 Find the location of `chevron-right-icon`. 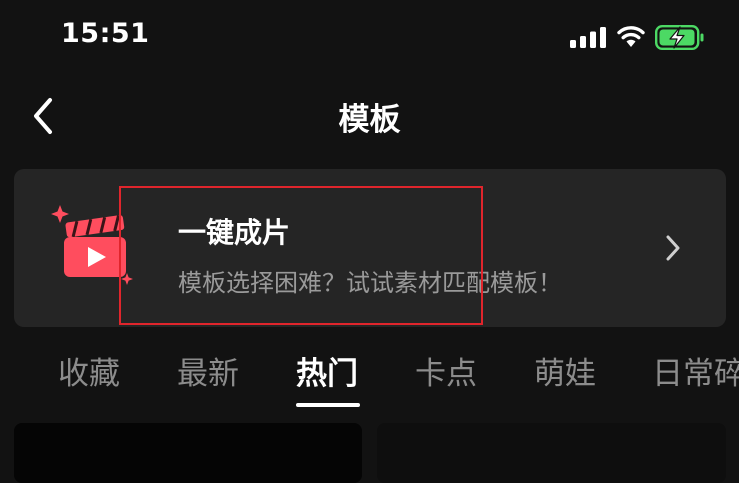

chevron-right-icon is located at coordinates (673, 248).